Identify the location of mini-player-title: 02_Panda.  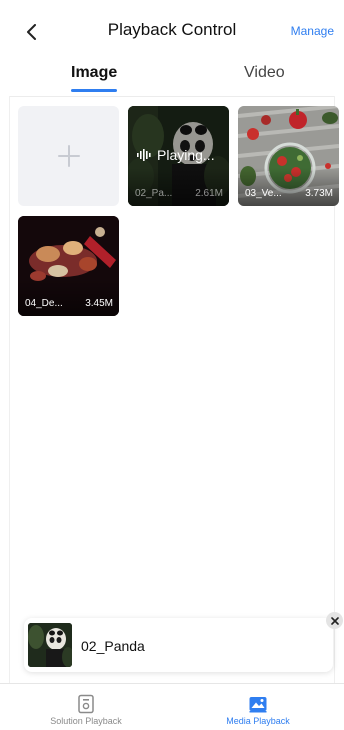
(113, 646).